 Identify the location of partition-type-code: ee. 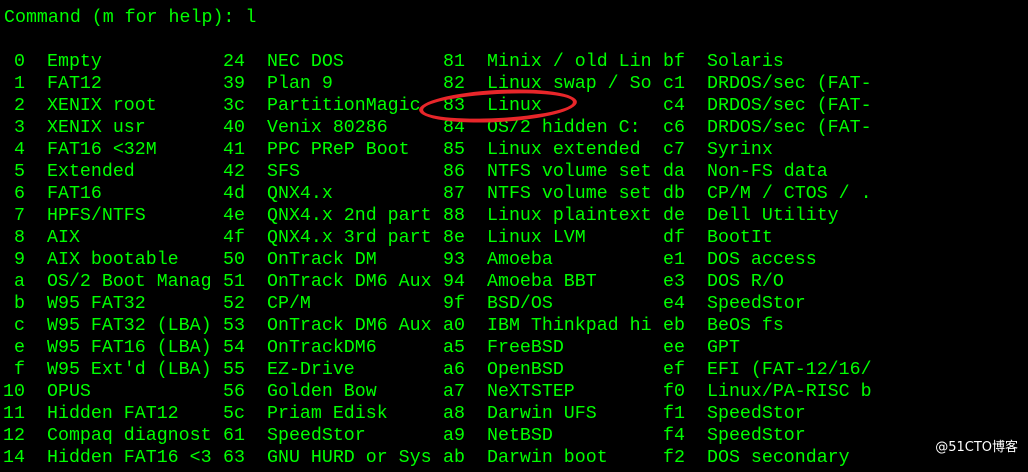
(674, 348).